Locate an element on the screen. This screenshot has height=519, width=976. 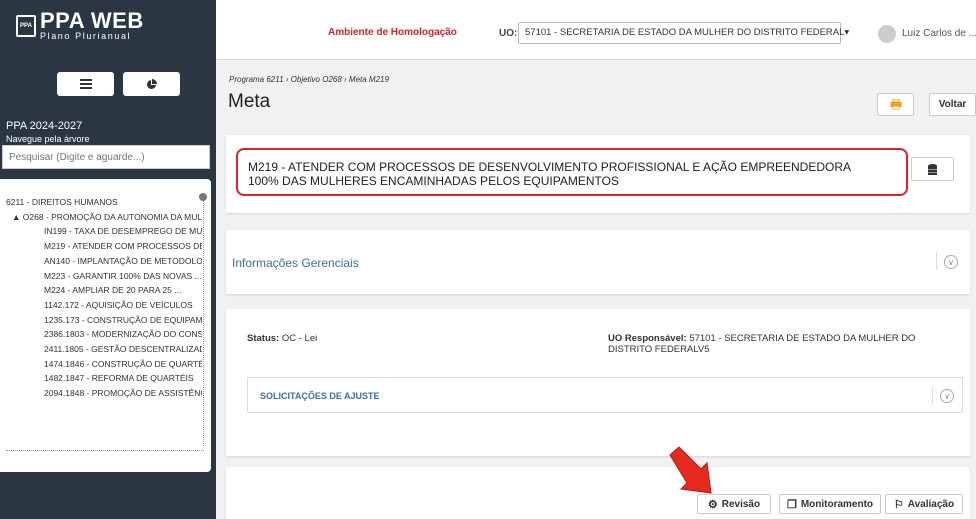
tree-item: ▲ O268 - PROMOÇÃO DA AUTONOMIA DA MULHER is located at coordinates (104, 217).